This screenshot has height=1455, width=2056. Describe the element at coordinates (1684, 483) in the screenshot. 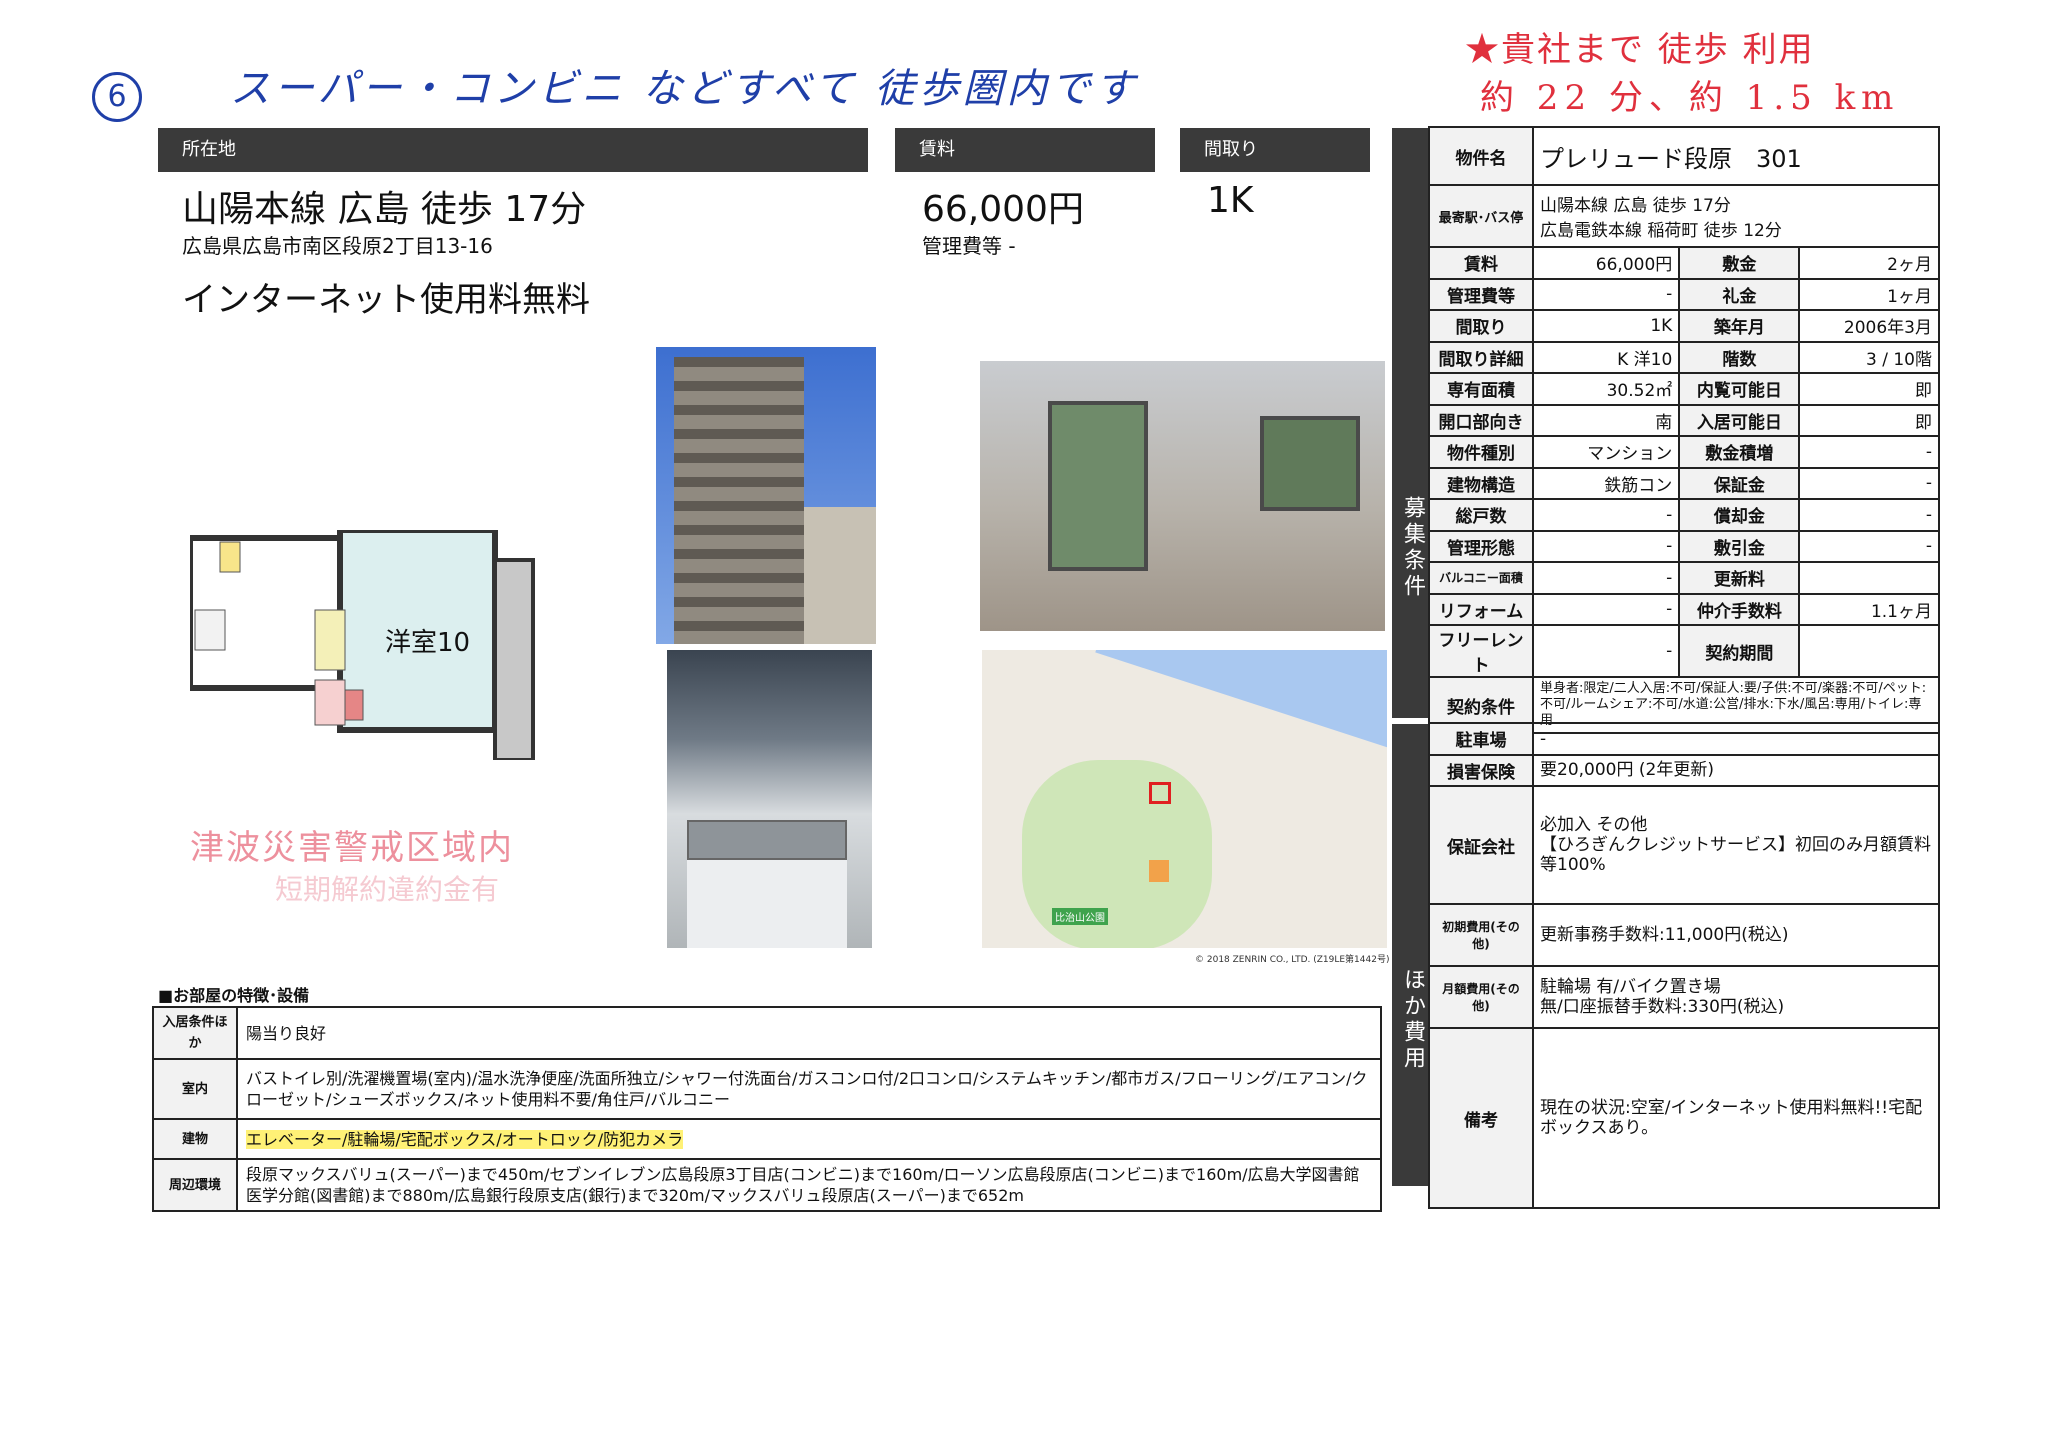

I see `spec-row: 建物構造 鉄筋コン 保証金 -` at that location.